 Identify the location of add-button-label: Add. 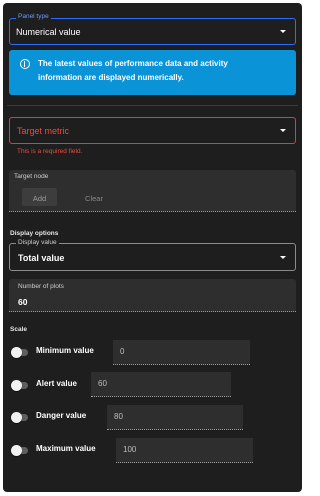
(39, 198).